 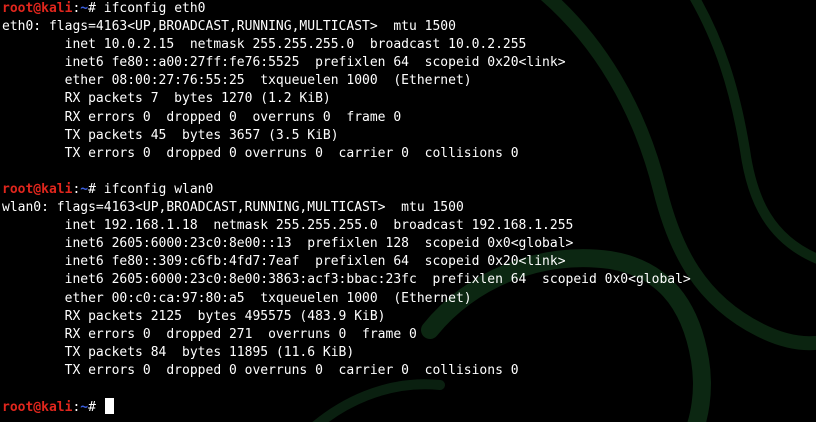 What do you see at coordinates (158, 189) in the screenshot?
I see `command-text: ifconfig wlan0` at bounding box center [158, 189].